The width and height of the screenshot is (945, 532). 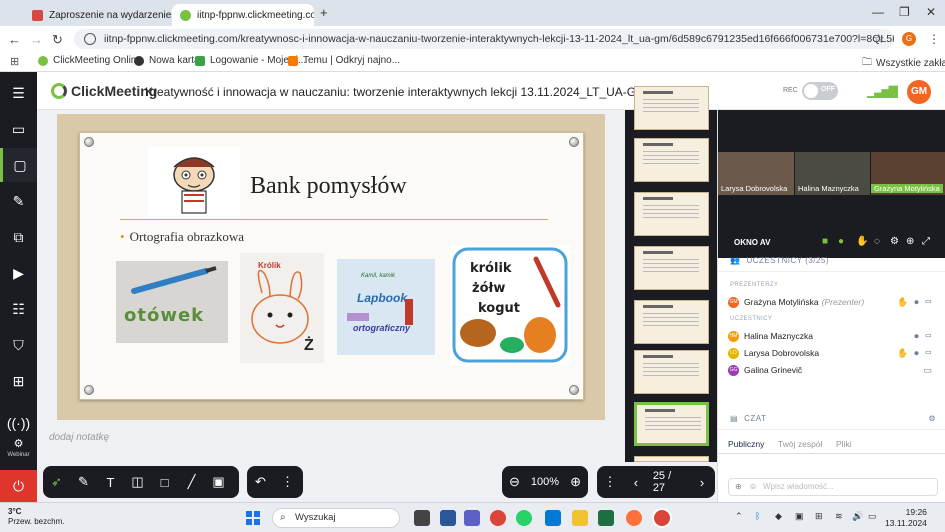 I want to click on volume-icon: 🔊, so click(x=857, y=516).